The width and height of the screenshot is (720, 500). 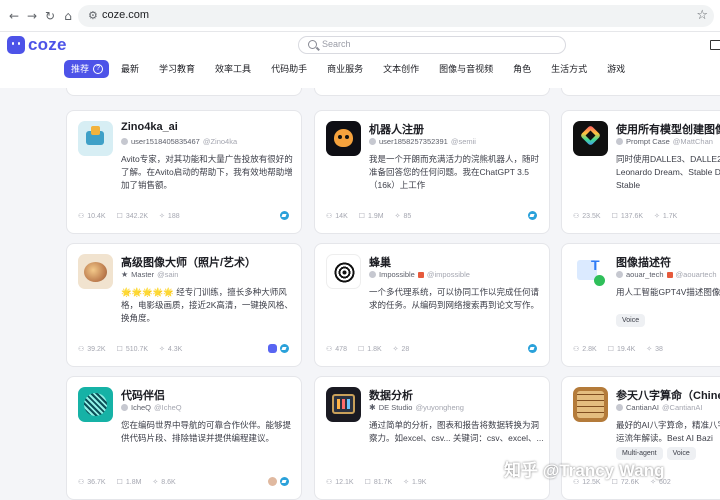 I want to click on watermark: 知乎 @Trancy Wang, so click(x=584, y=470).